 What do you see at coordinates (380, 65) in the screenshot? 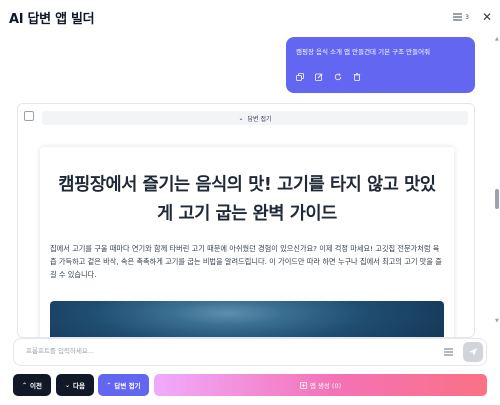
I see `user-message-bubble: 캠핑장 음식 소개 앱 만들건데 기본 구조 만들어줘` at bounding box center [380, 65].